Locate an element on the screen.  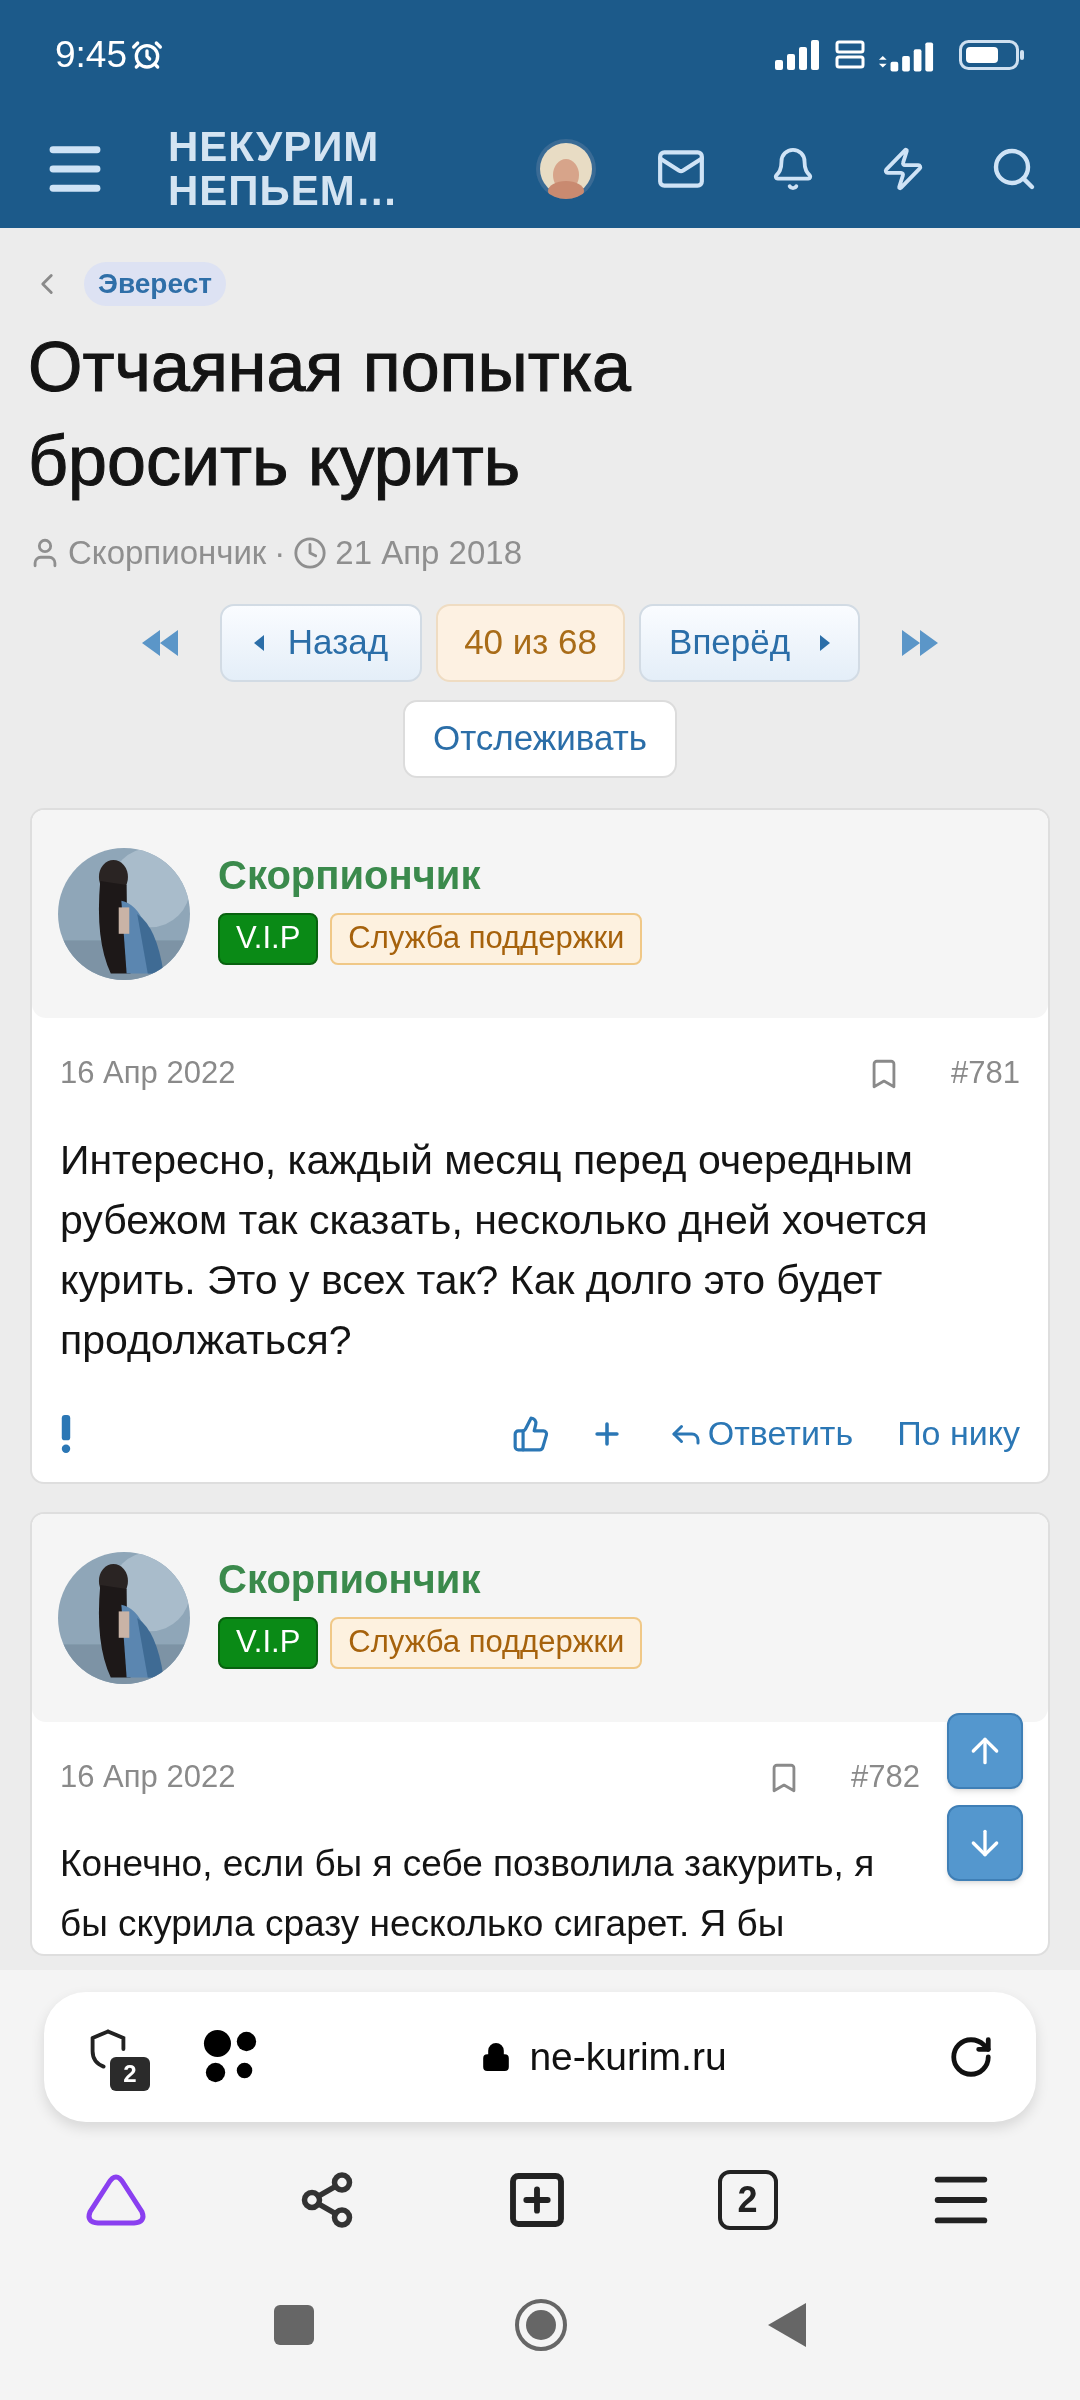
page-indicator: 40 из 68 is located at coordinates (531, 642).